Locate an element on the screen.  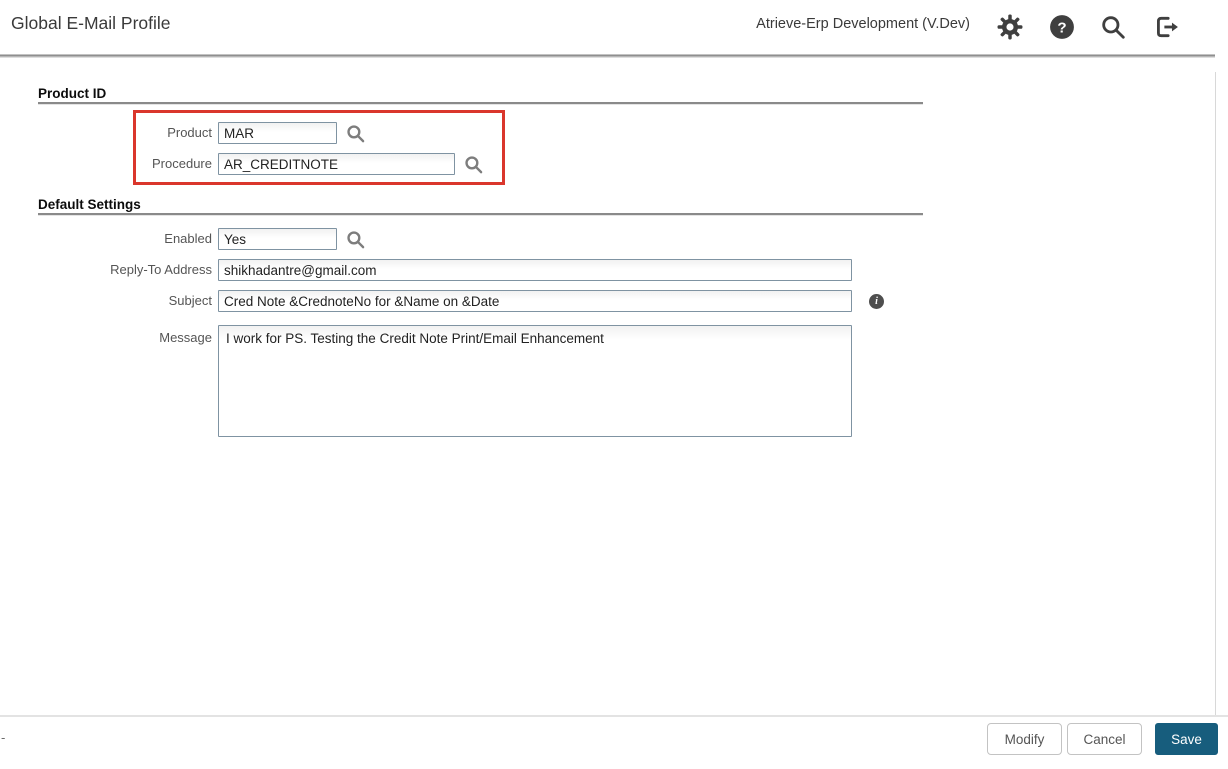
logout-icon is located at coordinates (1166, 27).